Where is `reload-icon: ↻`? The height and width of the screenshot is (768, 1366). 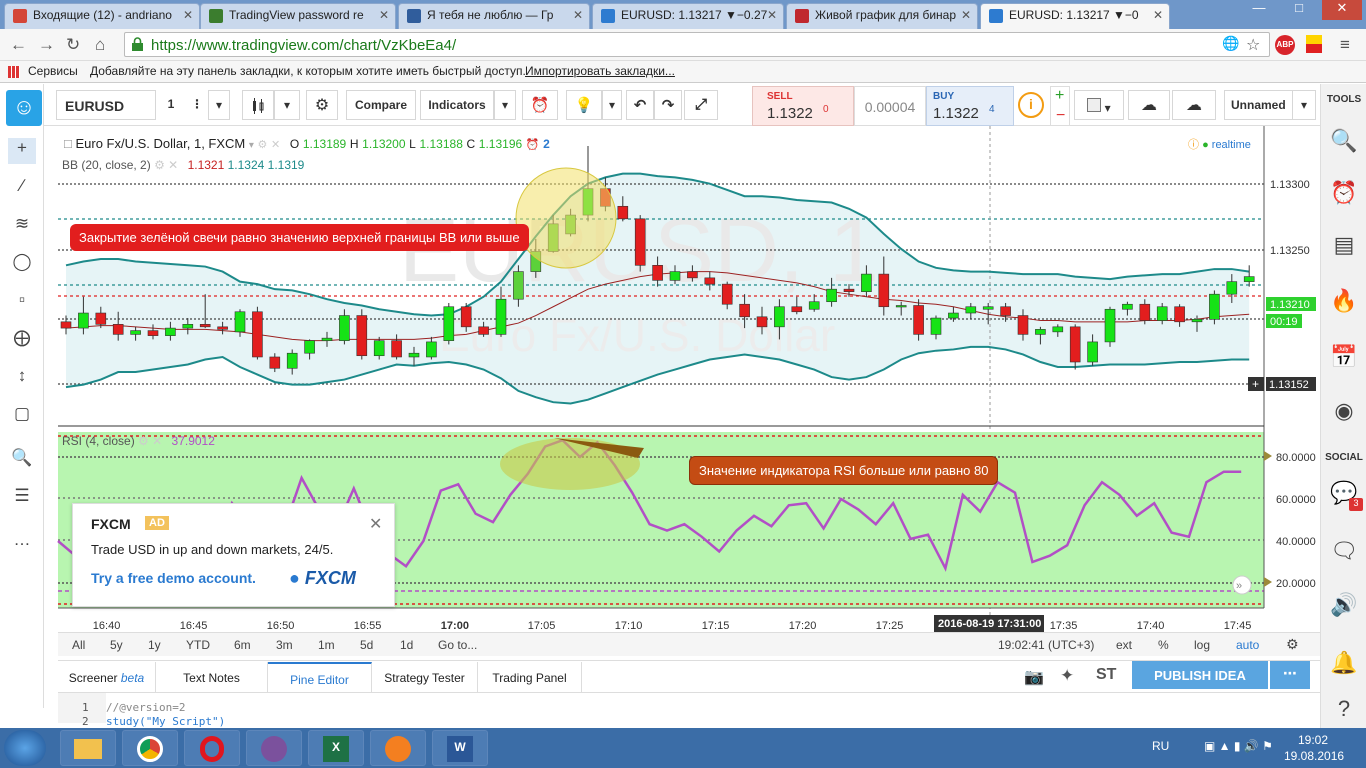
reload-icon: ↻ is located at coordinates (73, 45).